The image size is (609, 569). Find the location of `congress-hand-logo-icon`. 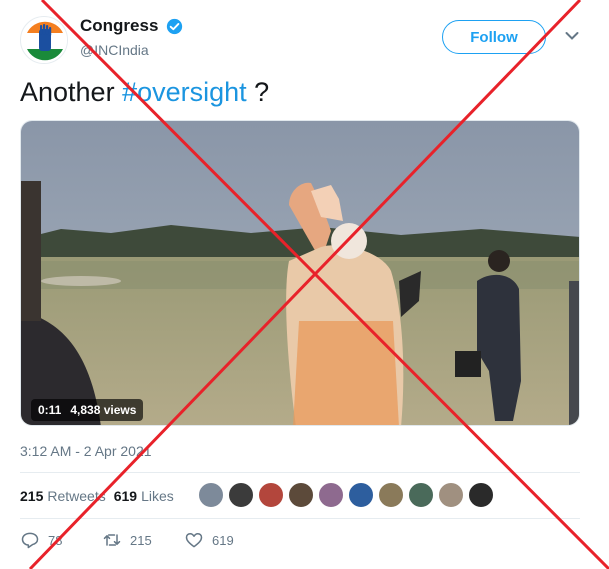

congress-hand-logo-icon is located at coordinates (44, 40).